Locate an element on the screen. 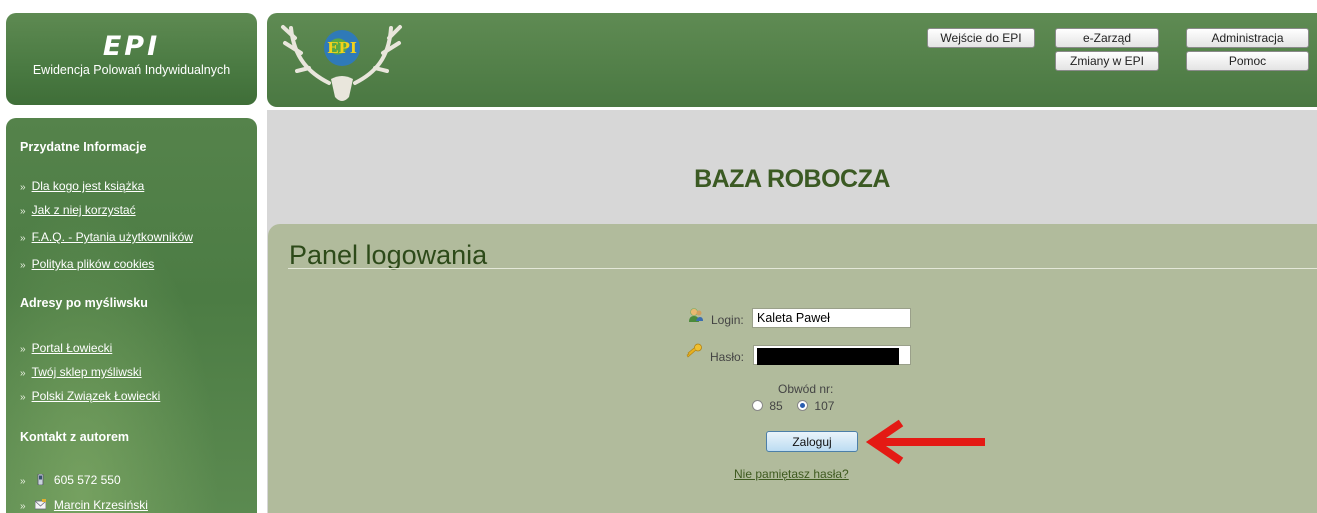  obwod-option-85-label: 85 is located at coordinates (776, 406).